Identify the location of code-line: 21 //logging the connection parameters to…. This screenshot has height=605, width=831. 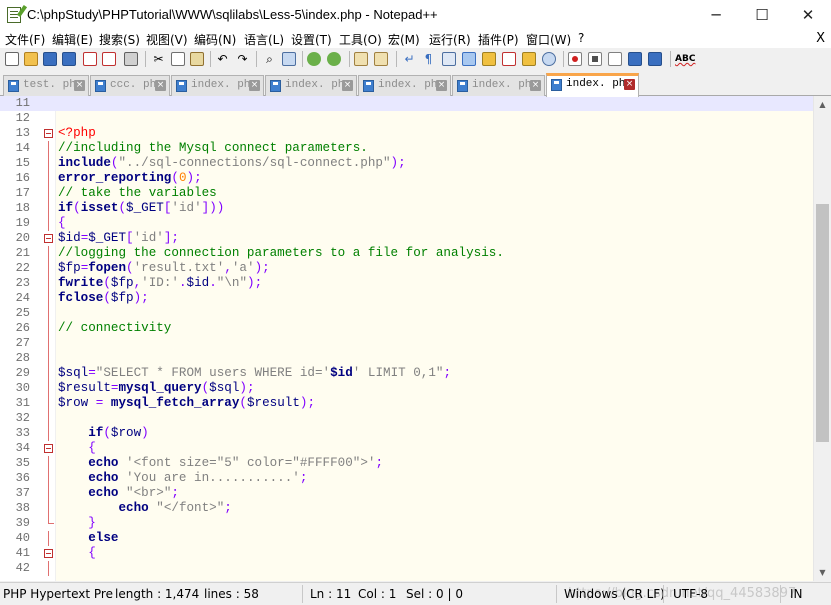
(406, 253).